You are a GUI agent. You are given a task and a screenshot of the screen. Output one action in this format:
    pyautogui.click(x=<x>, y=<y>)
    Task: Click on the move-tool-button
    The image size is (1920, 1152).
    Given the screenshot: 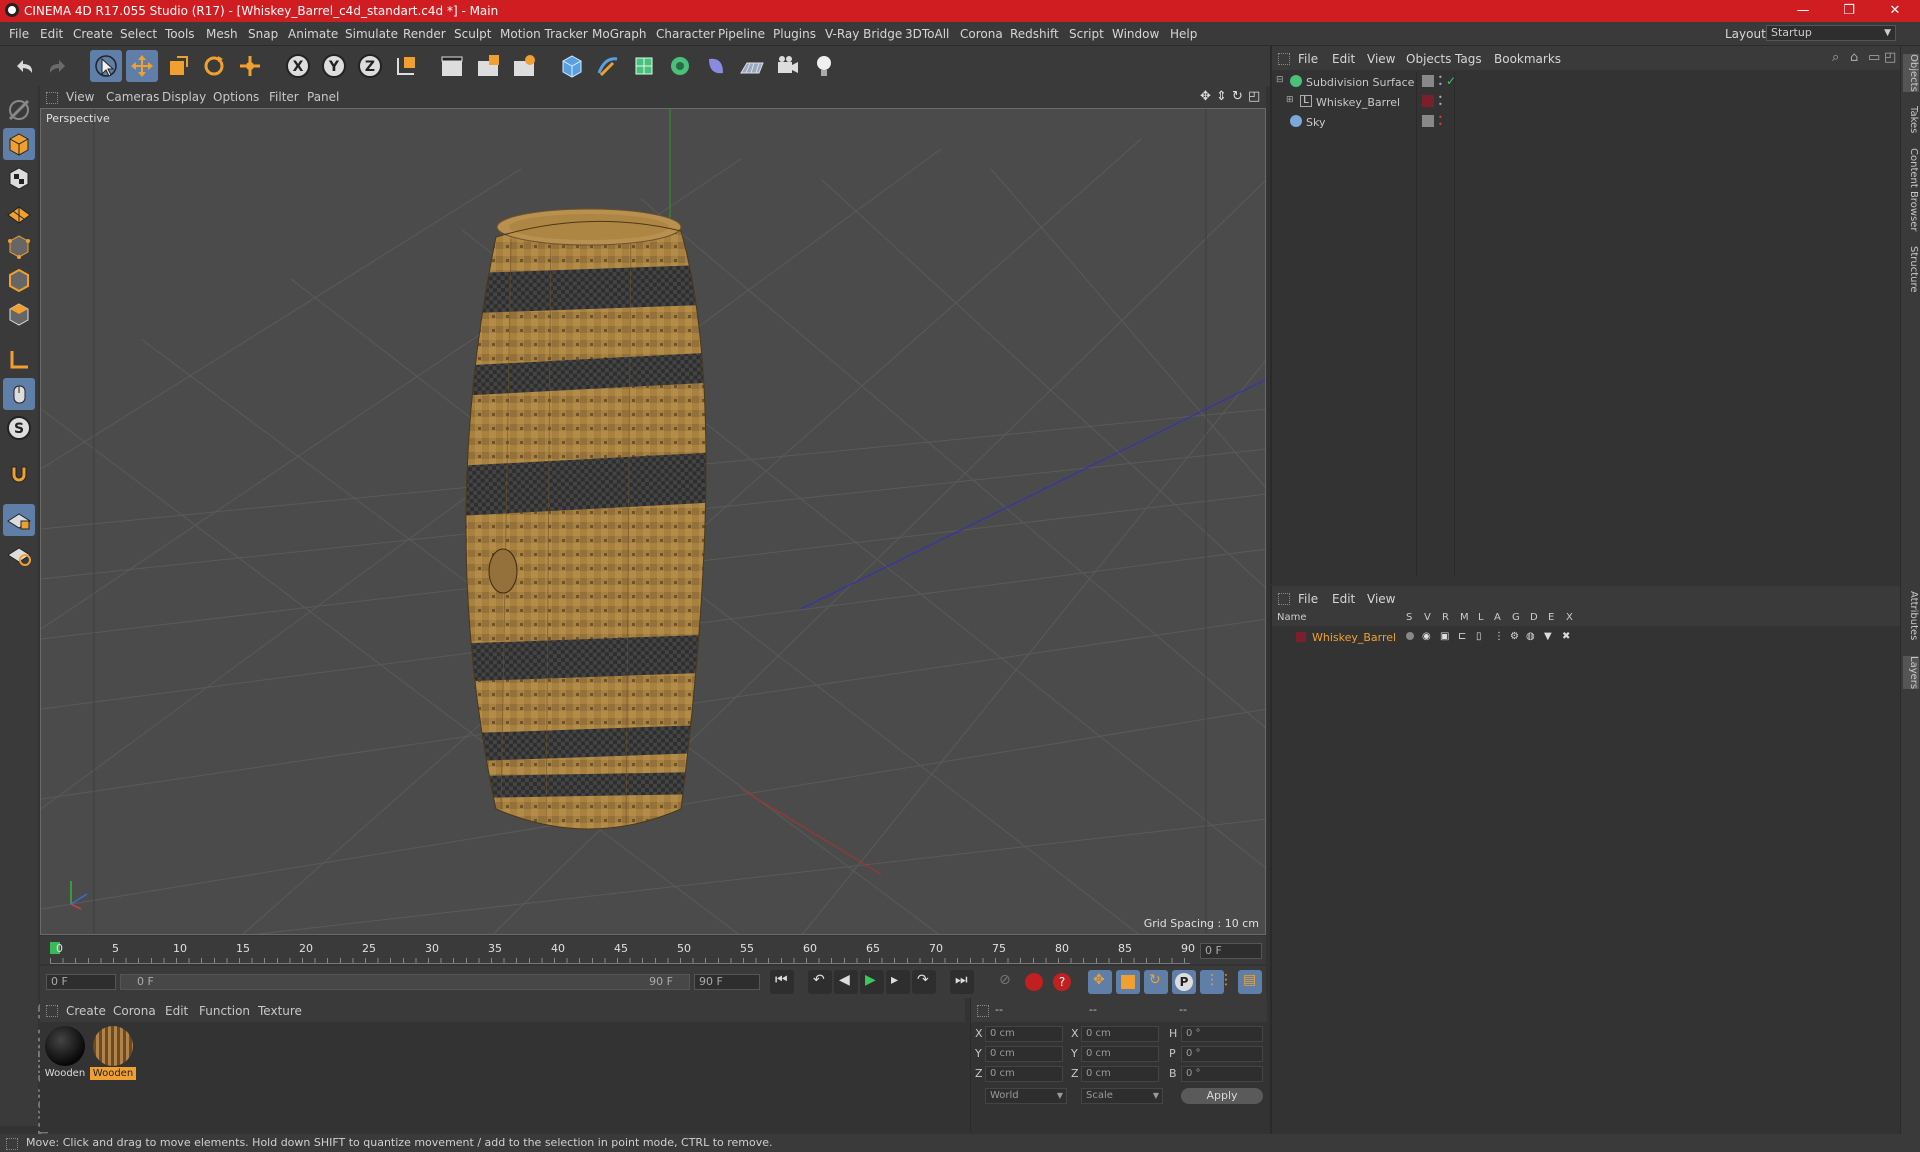 What is the action you would take?
    pyautogui.click(x=142, y=66)
    